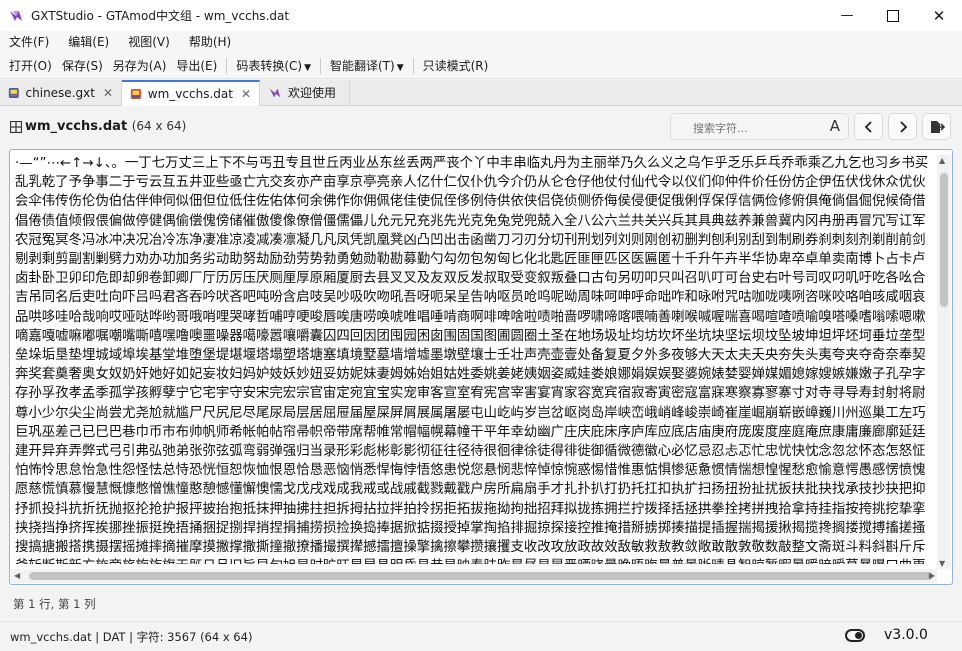 This screenshot has height=651, width=962. I want to click on search-input, so click(758, 128).